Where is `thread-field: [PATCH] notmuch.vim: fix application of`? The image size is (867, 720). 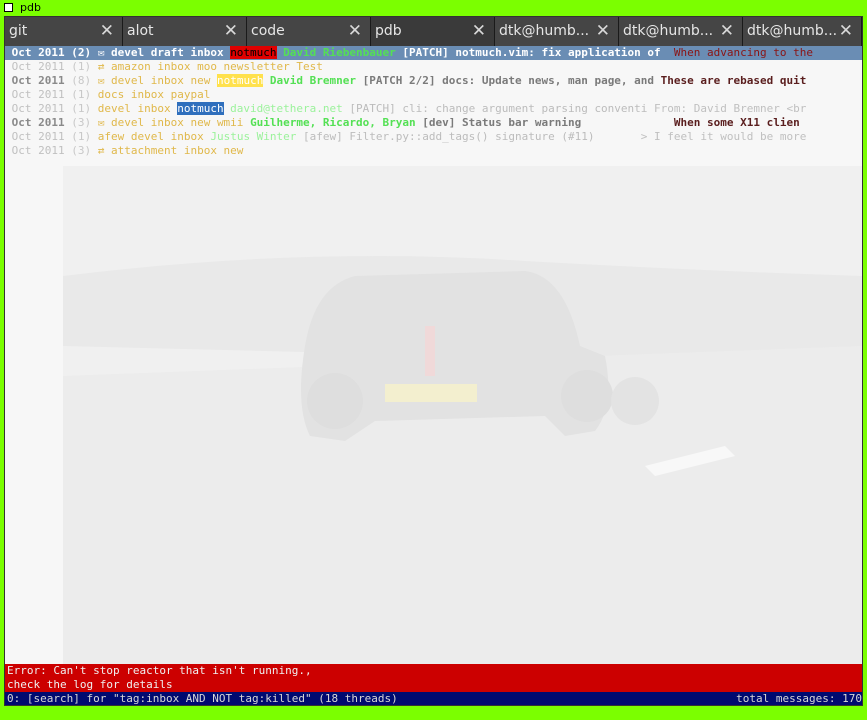 thread-field: [PATCH] notmuch.vim: fix application of is located at coordinates (534, 52).